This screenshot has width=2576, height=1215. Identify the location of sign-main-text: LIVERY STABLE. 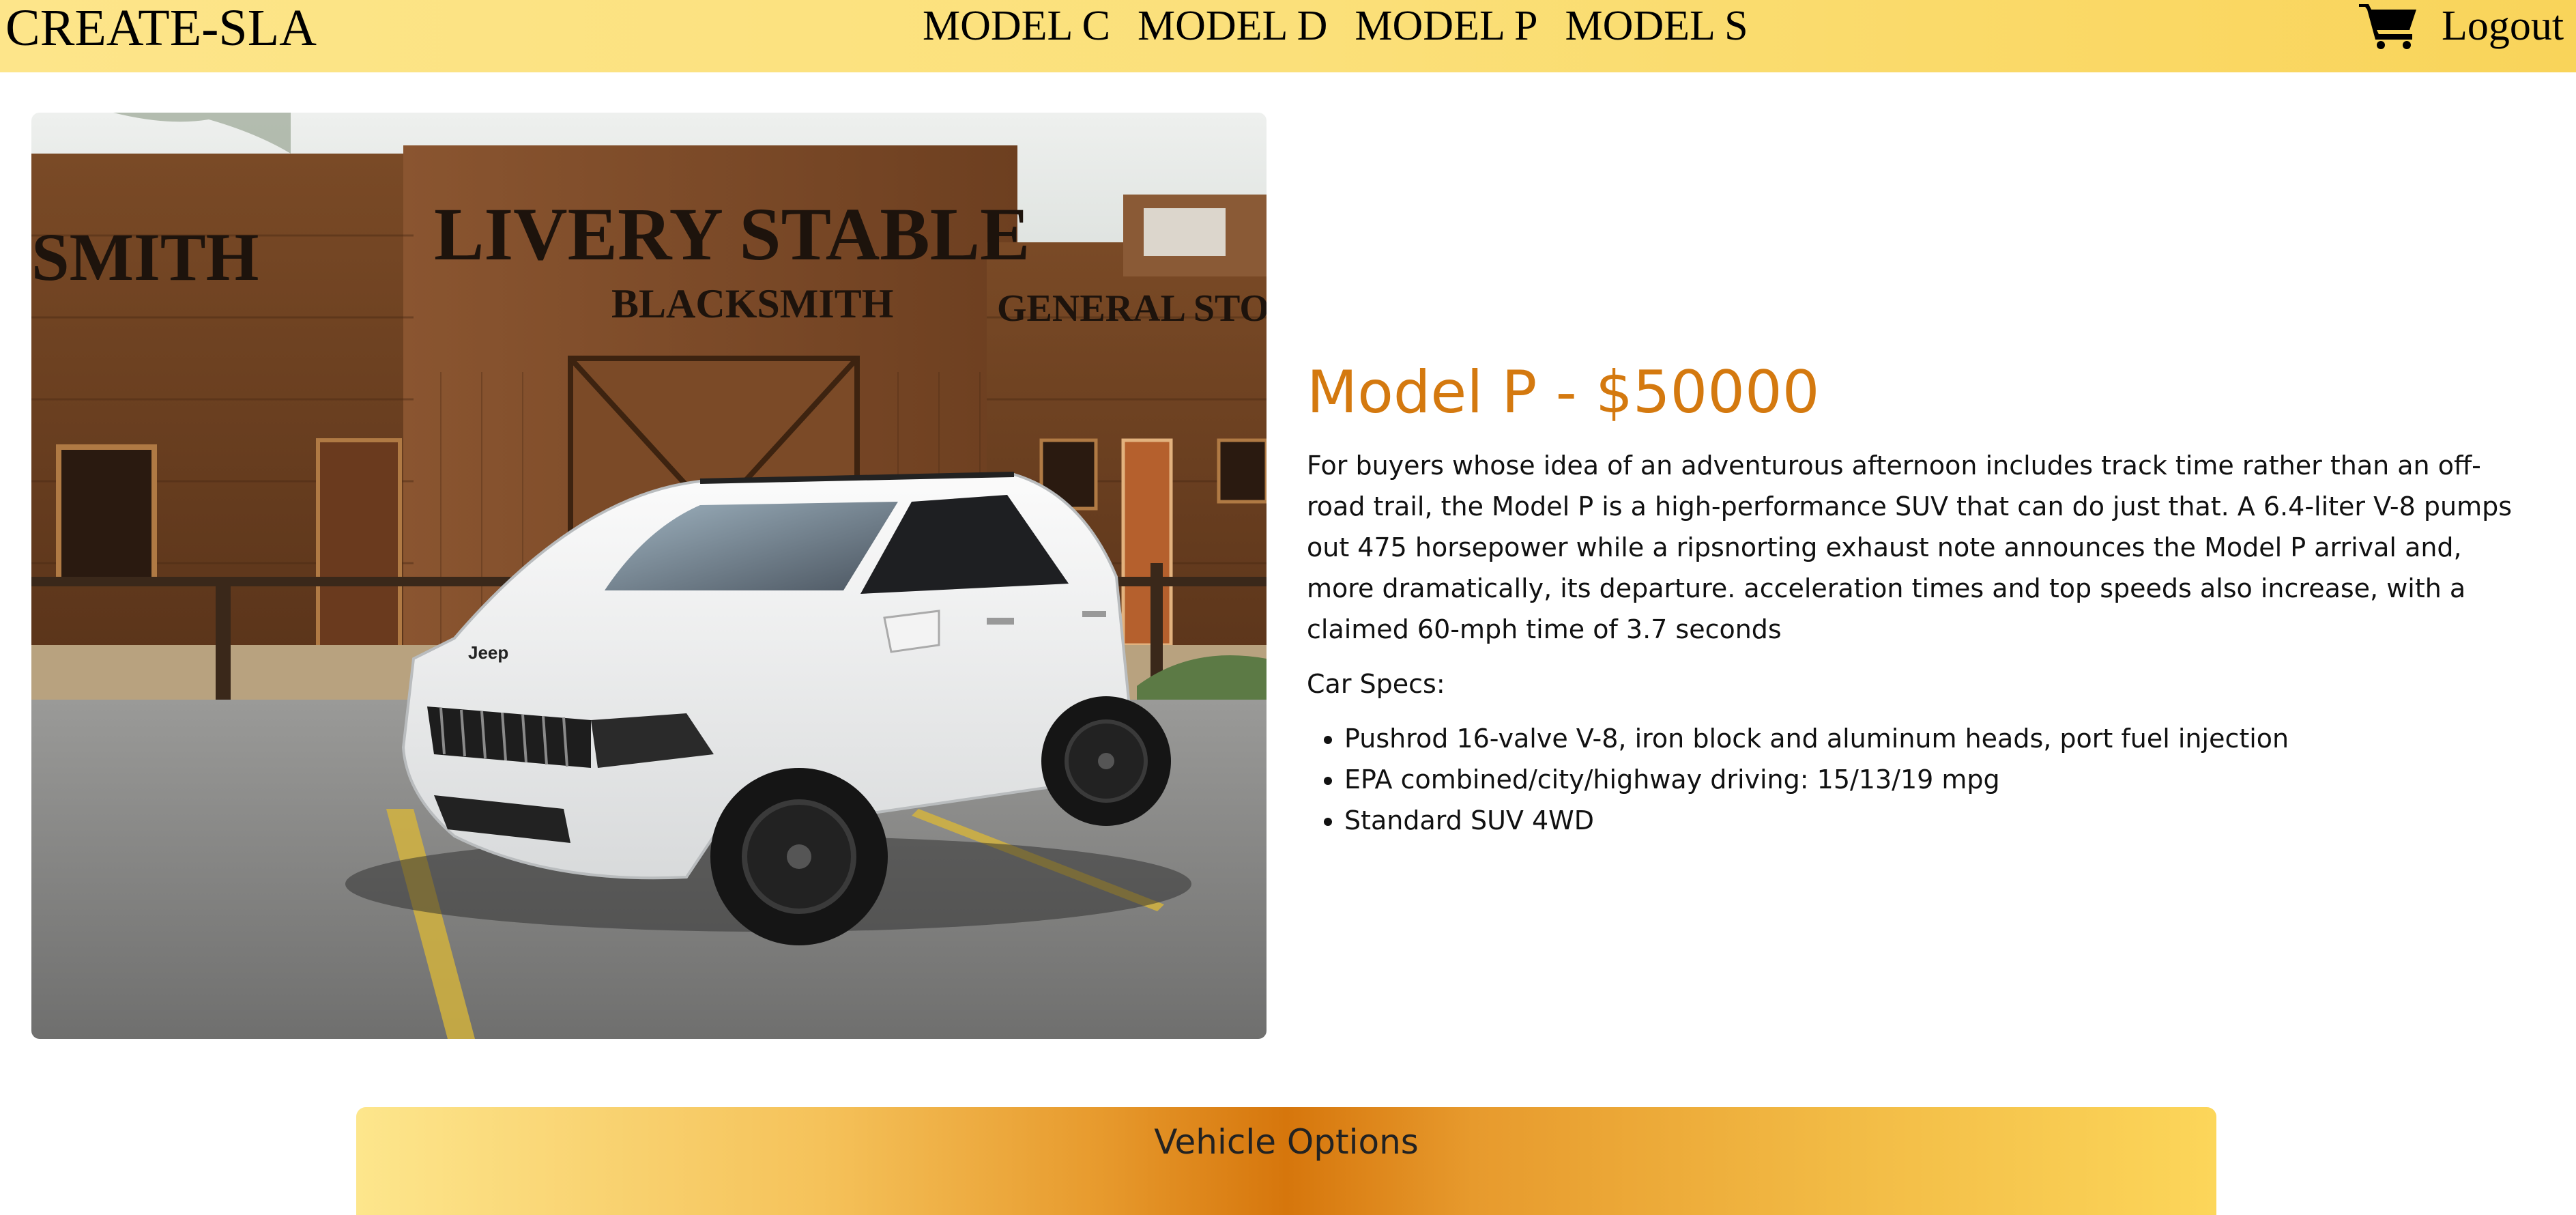
(732, 234).